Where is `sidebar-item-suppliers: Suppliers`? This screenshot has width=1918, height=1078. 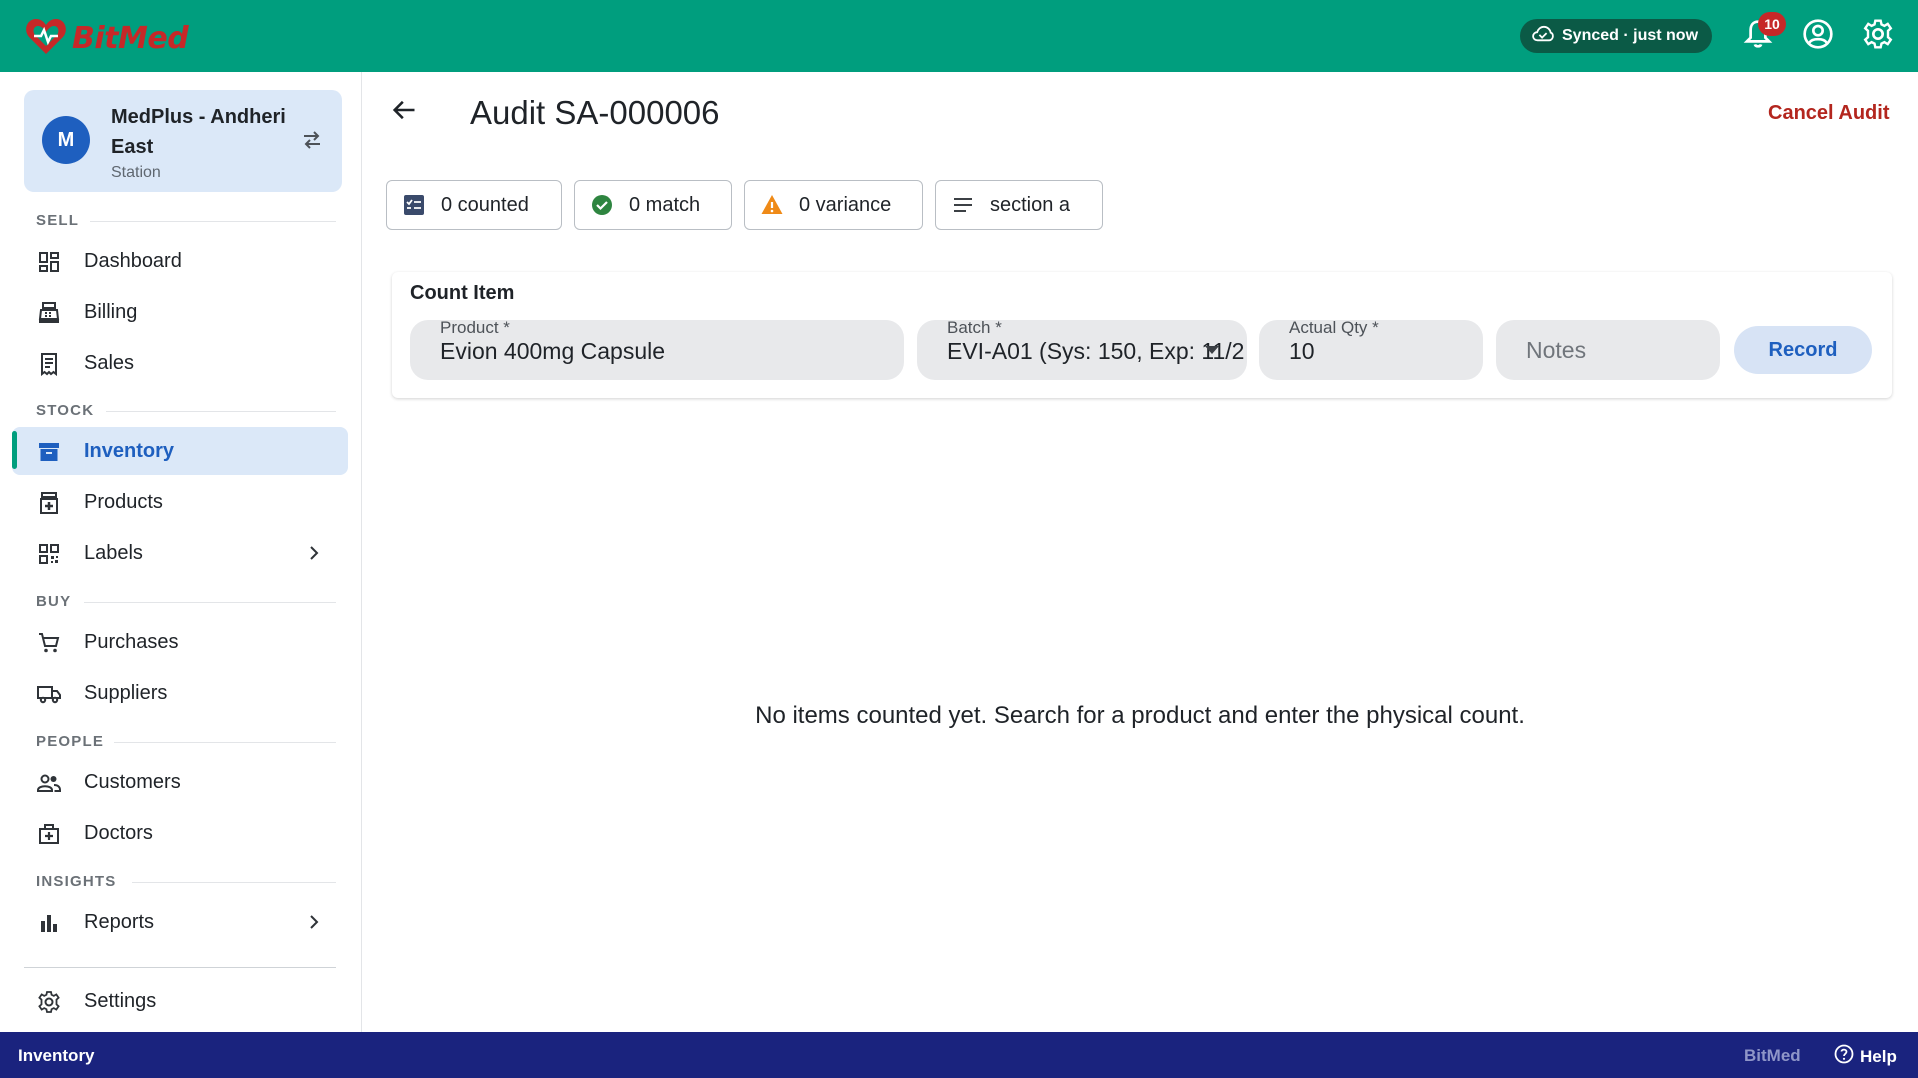
sidebar-item-suppliers: Suppliers is located at coordinates (180, 693).